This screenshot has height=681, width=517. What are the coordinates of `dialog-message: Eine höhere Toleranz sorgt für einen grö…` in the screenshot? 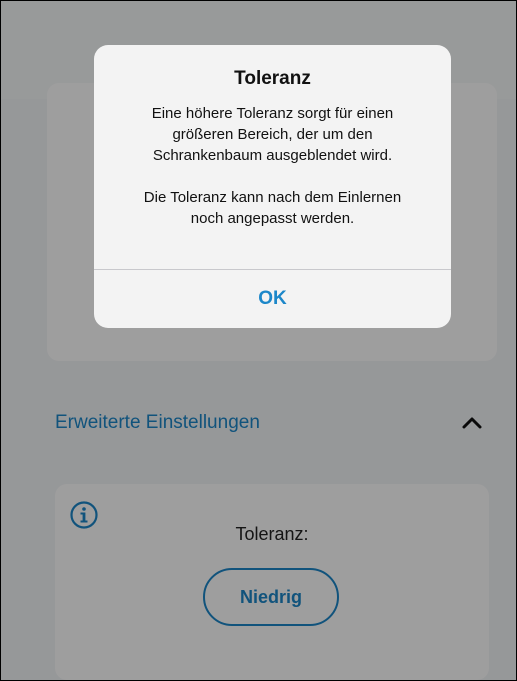 It's located at (272, 166).